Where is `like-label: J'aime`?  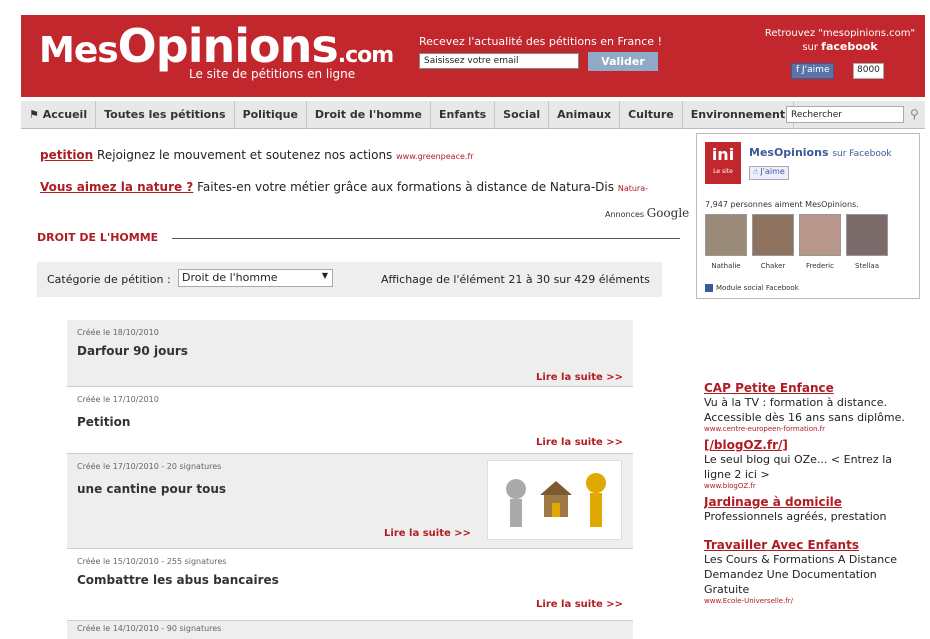 like-label: J'aime is located at coordinates (772, 171).